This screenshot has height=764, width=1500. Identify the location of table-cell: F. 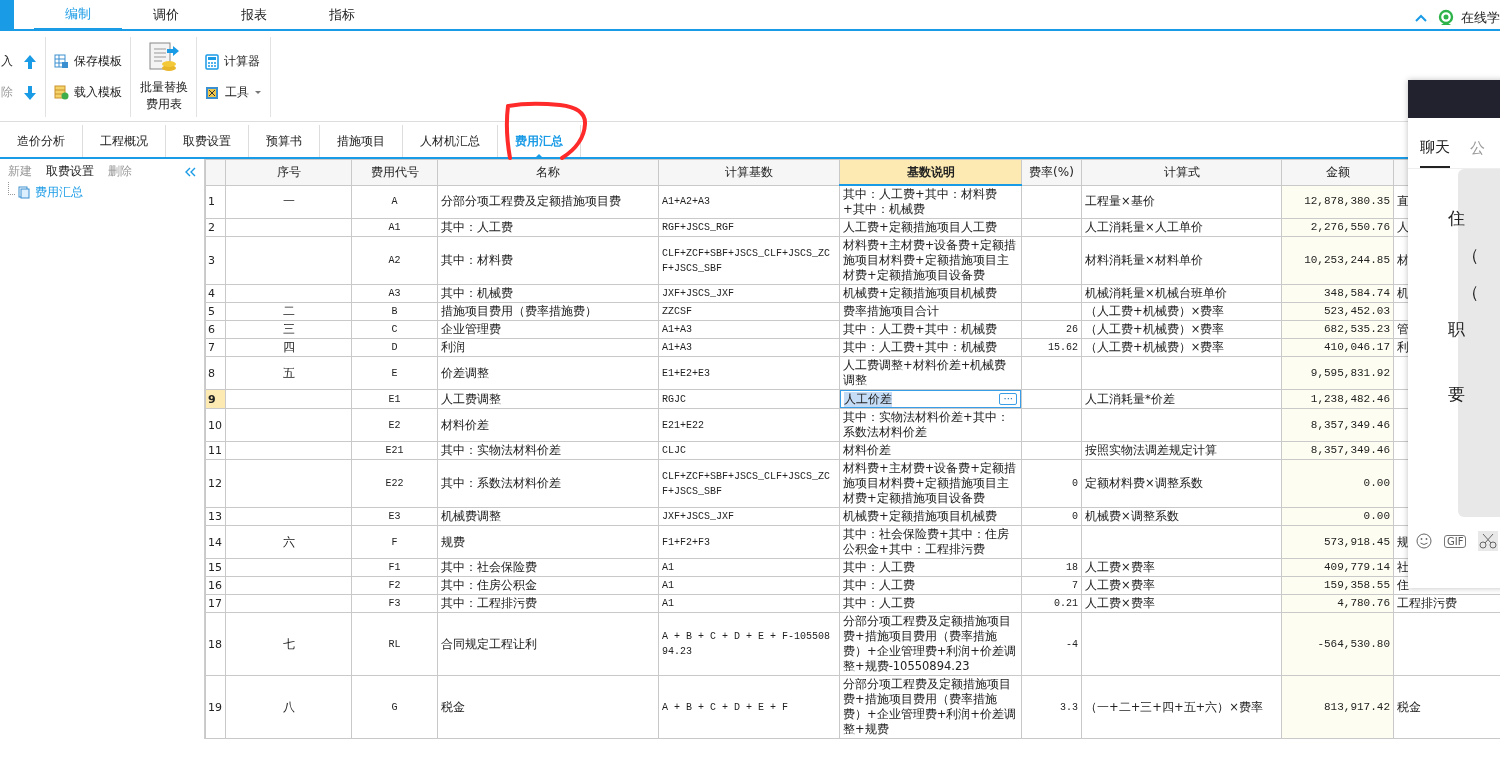
(394, 542).